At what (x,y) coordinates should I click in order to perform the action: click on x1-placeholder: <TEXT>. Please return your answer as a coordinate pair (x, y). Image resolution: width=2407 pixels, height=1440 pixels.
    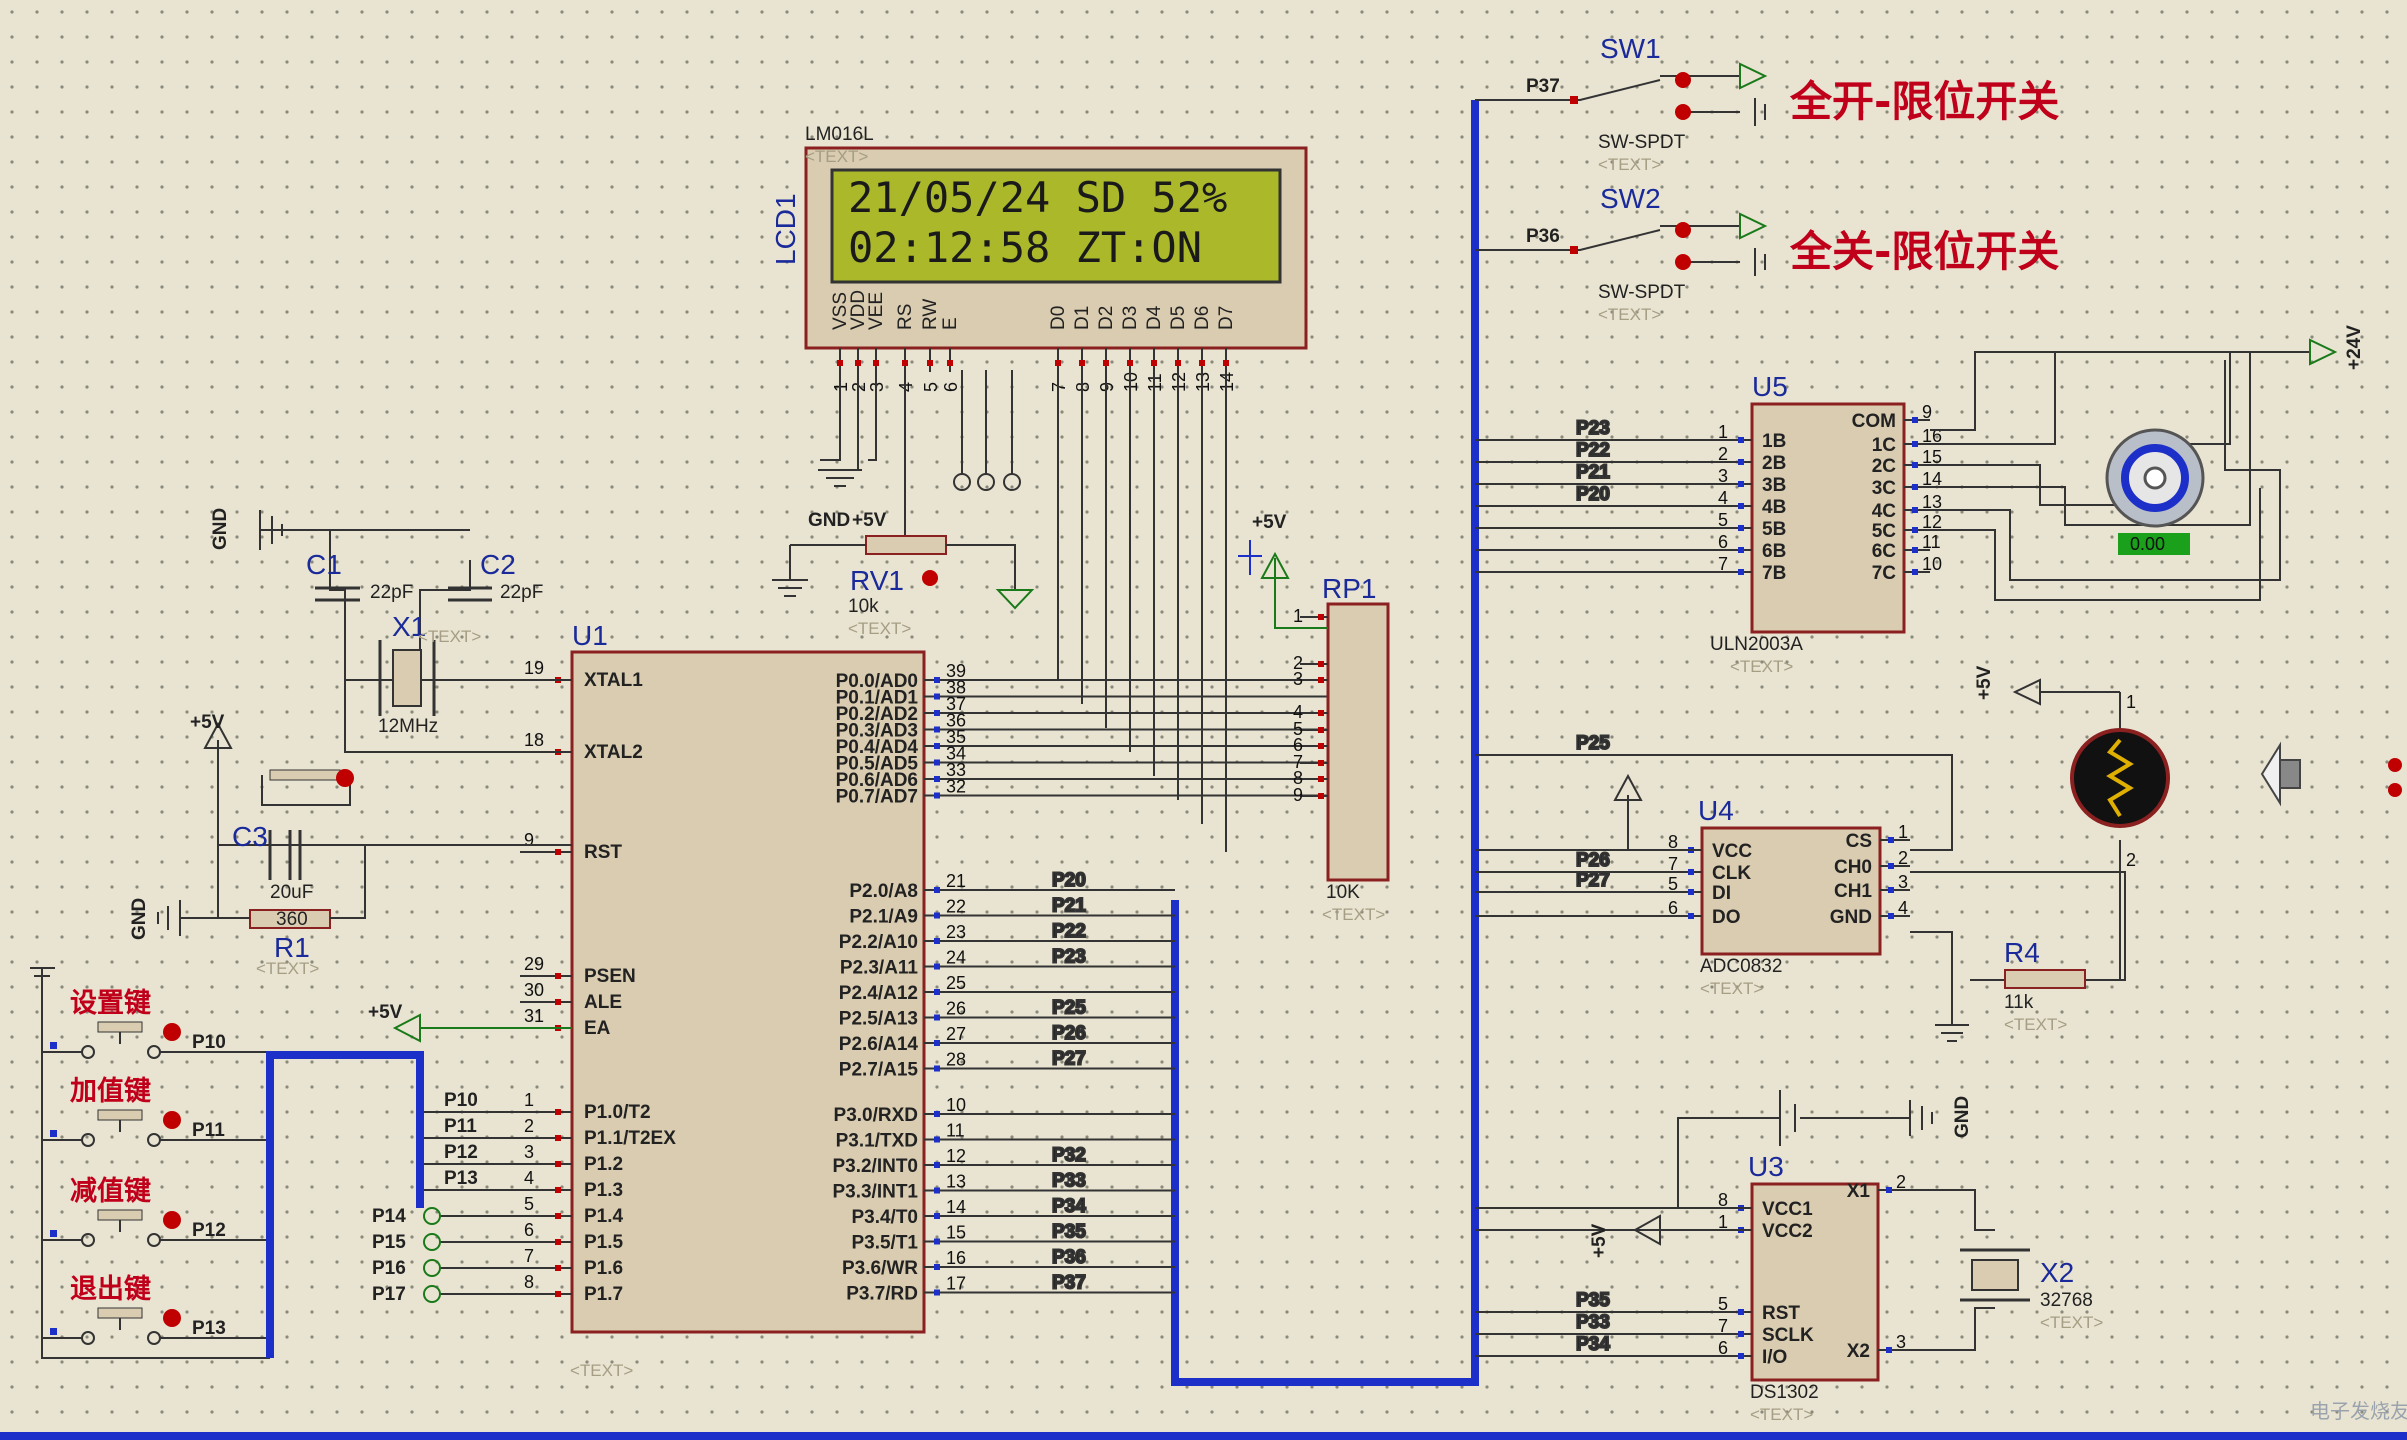
    Looking at the image, I should click on (449, 636).